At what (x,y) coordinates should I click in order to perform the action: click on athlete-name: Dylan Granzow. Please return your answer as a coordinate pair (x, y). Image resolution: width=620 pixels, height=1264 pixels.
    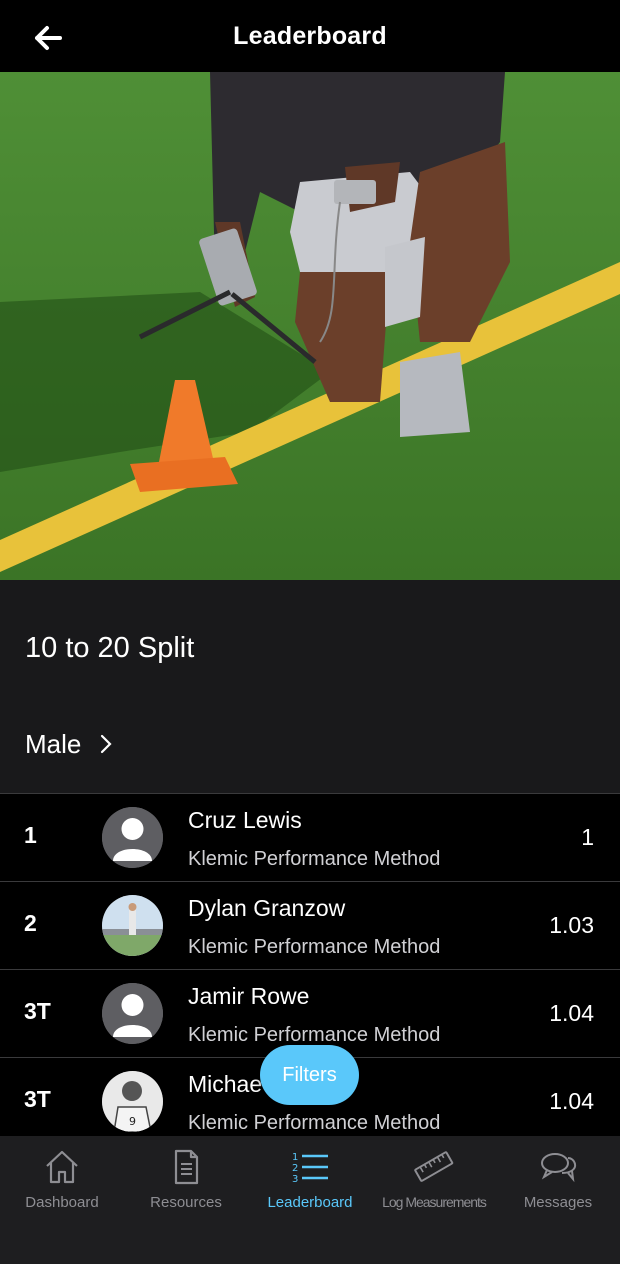
    Looking at the image, I should click on (267, 908).